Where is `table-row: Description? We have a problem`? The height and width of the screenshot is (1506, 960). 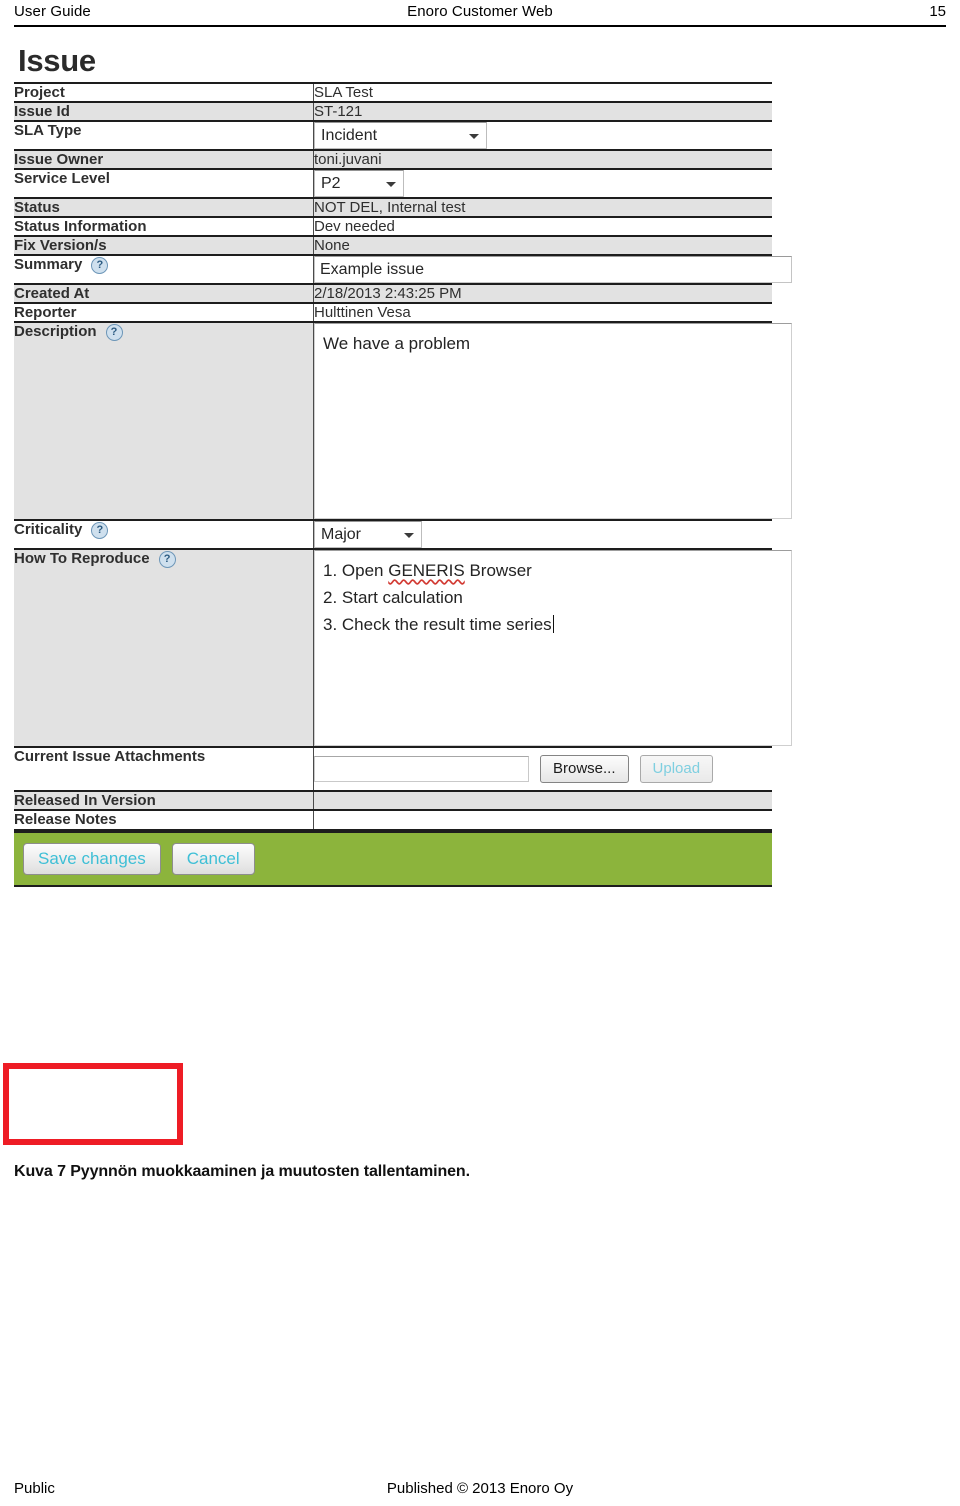 table-row: Description? We have a problem is located at coordinates (403, 421).